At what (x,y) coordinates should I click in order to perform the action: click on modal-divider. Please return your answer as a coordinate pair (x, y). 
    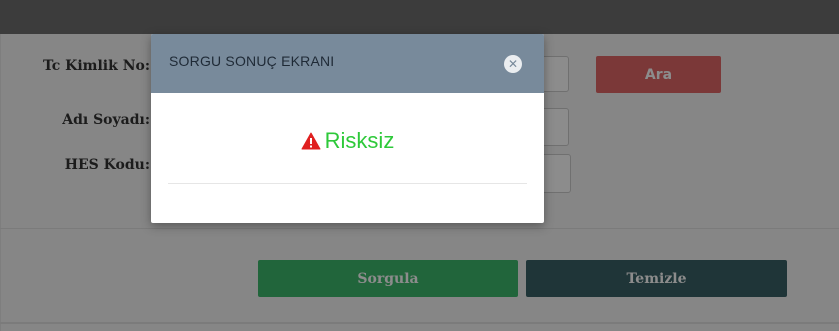
    Looking at the image, I should click on (347, 183).